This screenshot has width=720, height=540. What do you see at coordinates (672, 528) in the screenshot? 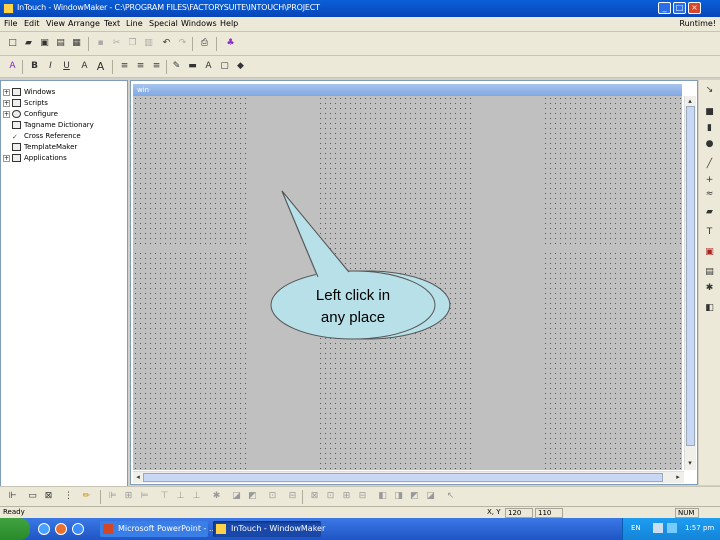
I see `network-icon` at bounding box center [672, 528].